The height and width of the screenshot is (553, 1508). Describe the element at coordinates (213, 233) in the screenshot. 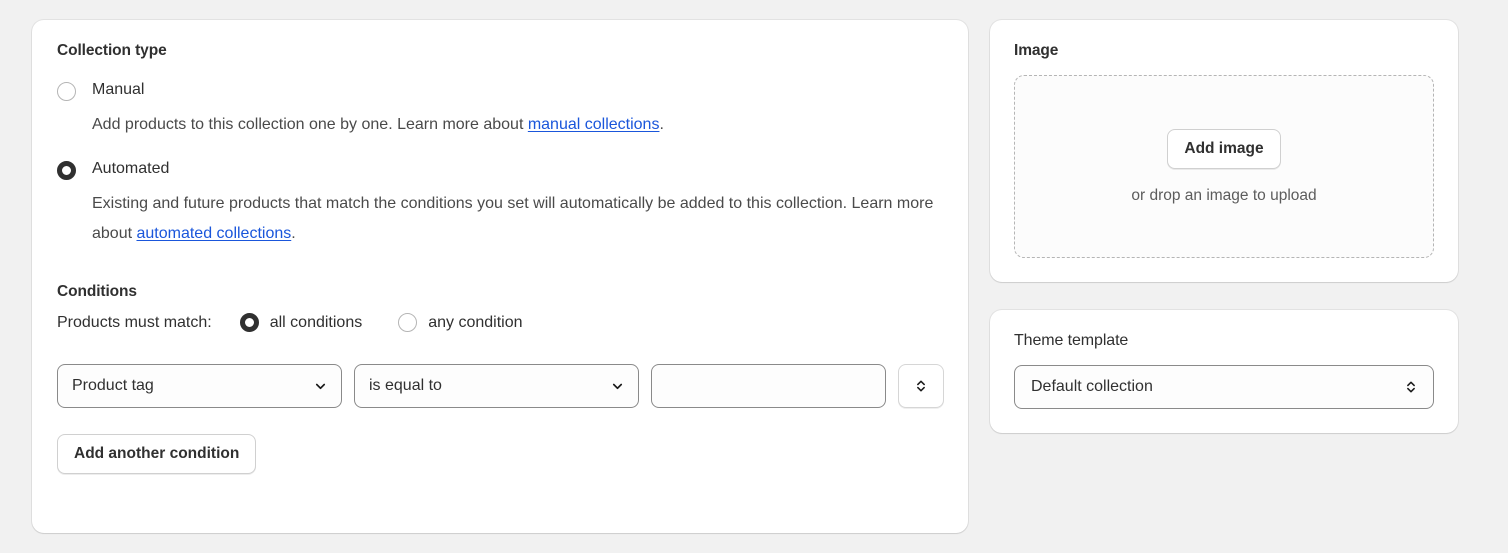

I see `automated-collections-link: automated collections` at that location.